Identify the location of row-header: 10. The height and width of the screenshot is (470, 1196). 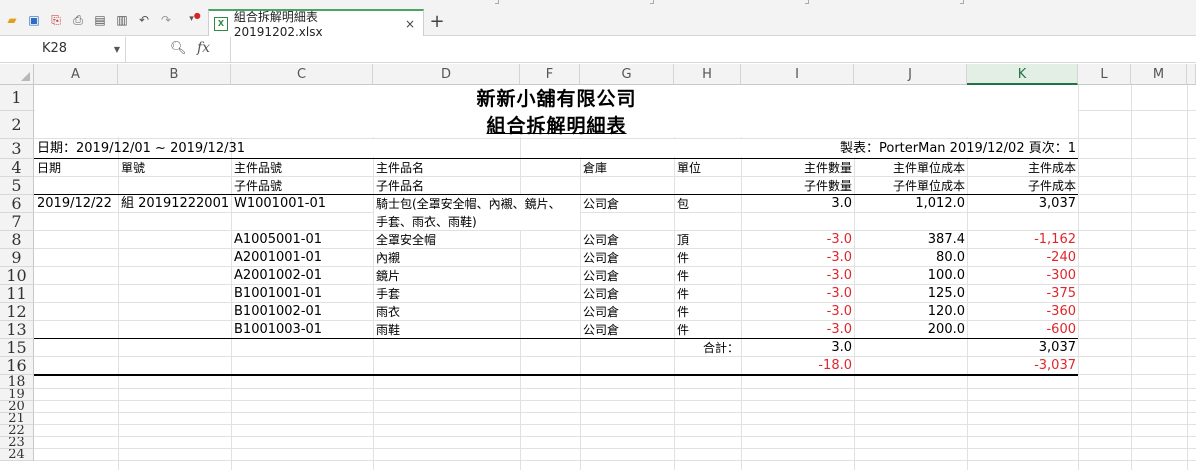
(17, 276).